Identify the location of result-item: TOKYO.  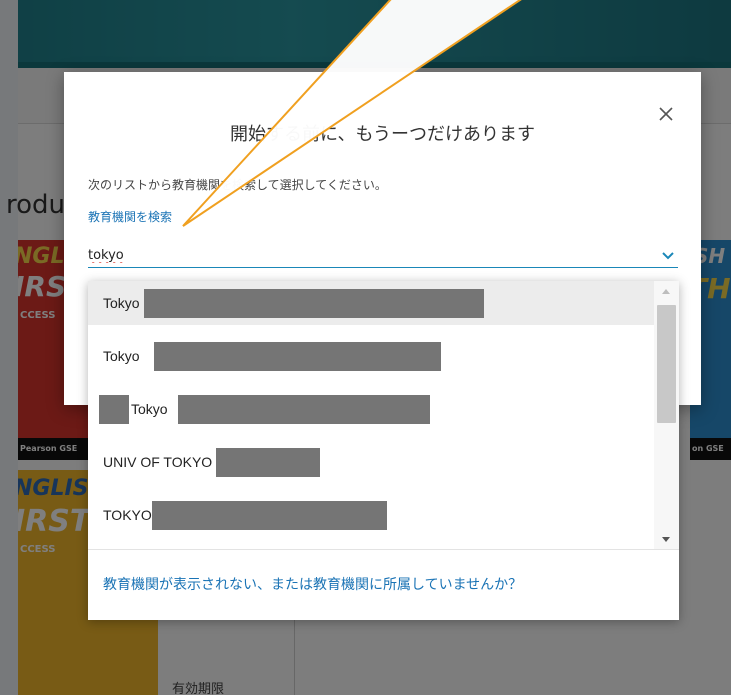
(371, 515).